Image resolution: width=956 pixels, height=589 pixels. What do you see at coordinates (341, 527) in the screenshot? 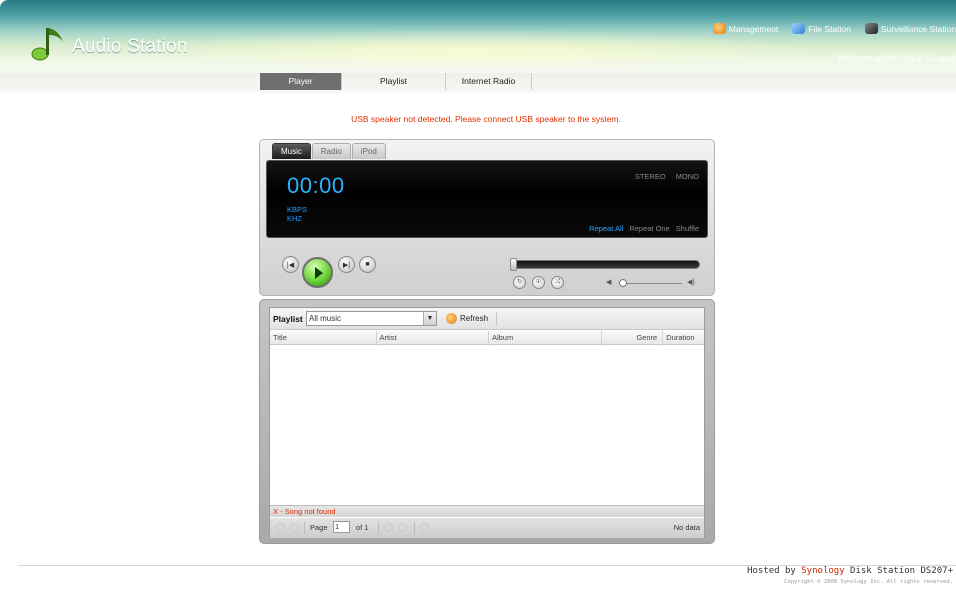
I see `page-number-input: 1` at bounding box center [341, 527].